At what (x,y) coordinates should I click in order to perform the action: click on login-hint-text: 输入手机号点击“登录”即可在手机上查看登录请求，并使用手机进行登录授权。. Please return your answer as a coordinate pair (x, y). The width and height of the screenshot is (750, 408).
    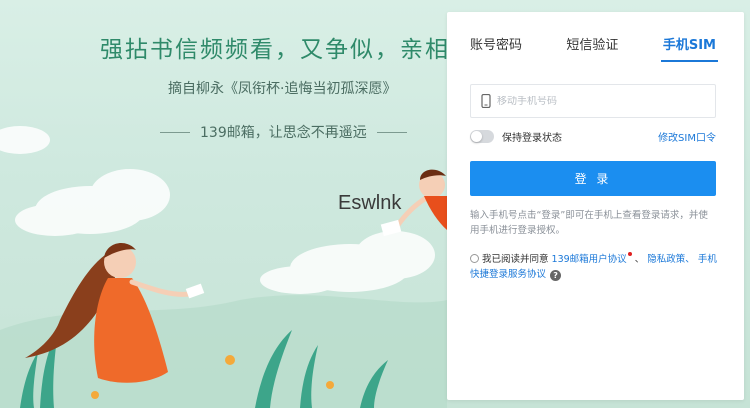
    Looking at the image, I should click on (589, 223).